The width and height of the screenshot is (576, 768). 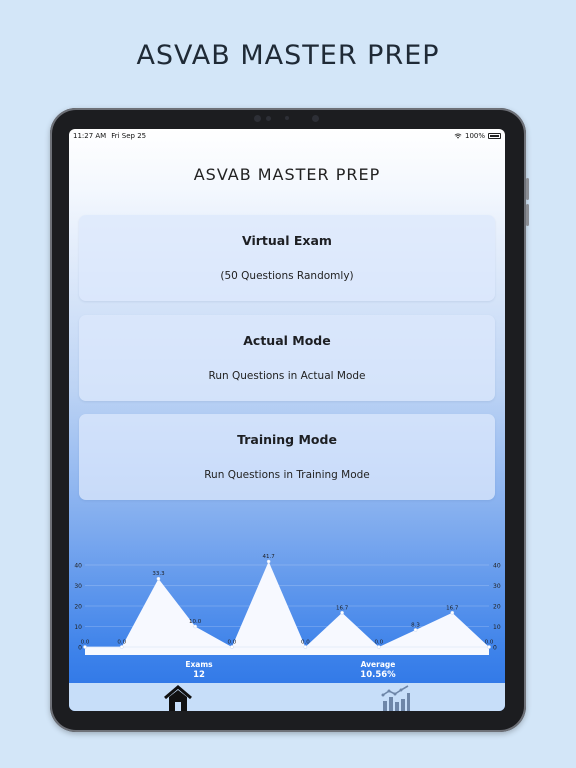 I want to click on home-icon, so click(x=178, y=698).